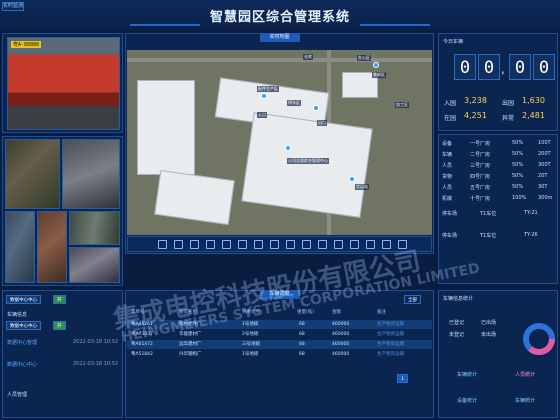 The image size is (560, 420). Describe the element at coordinates (544, 165) in the screenshot. I see `right-table-cell: 300T` at that location.